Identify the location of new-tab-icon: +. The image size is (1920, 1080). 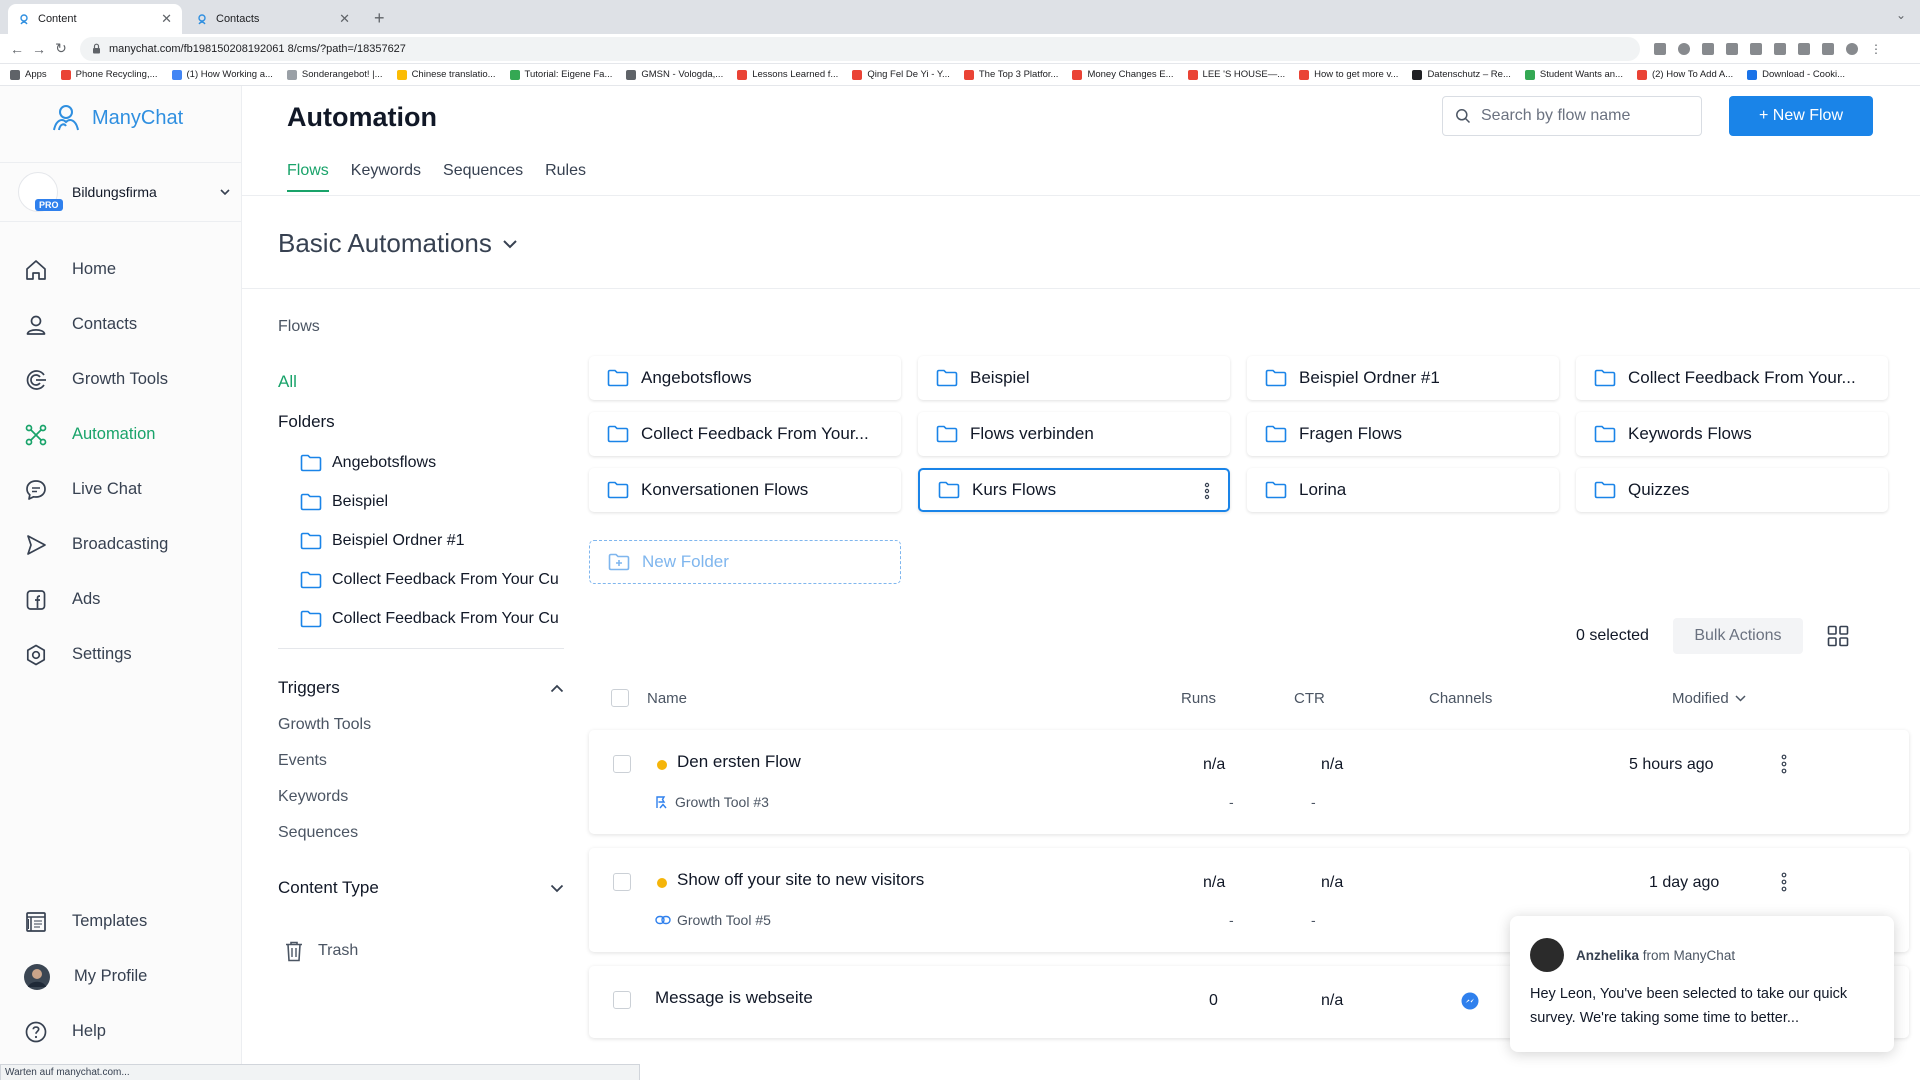
(379, 18).